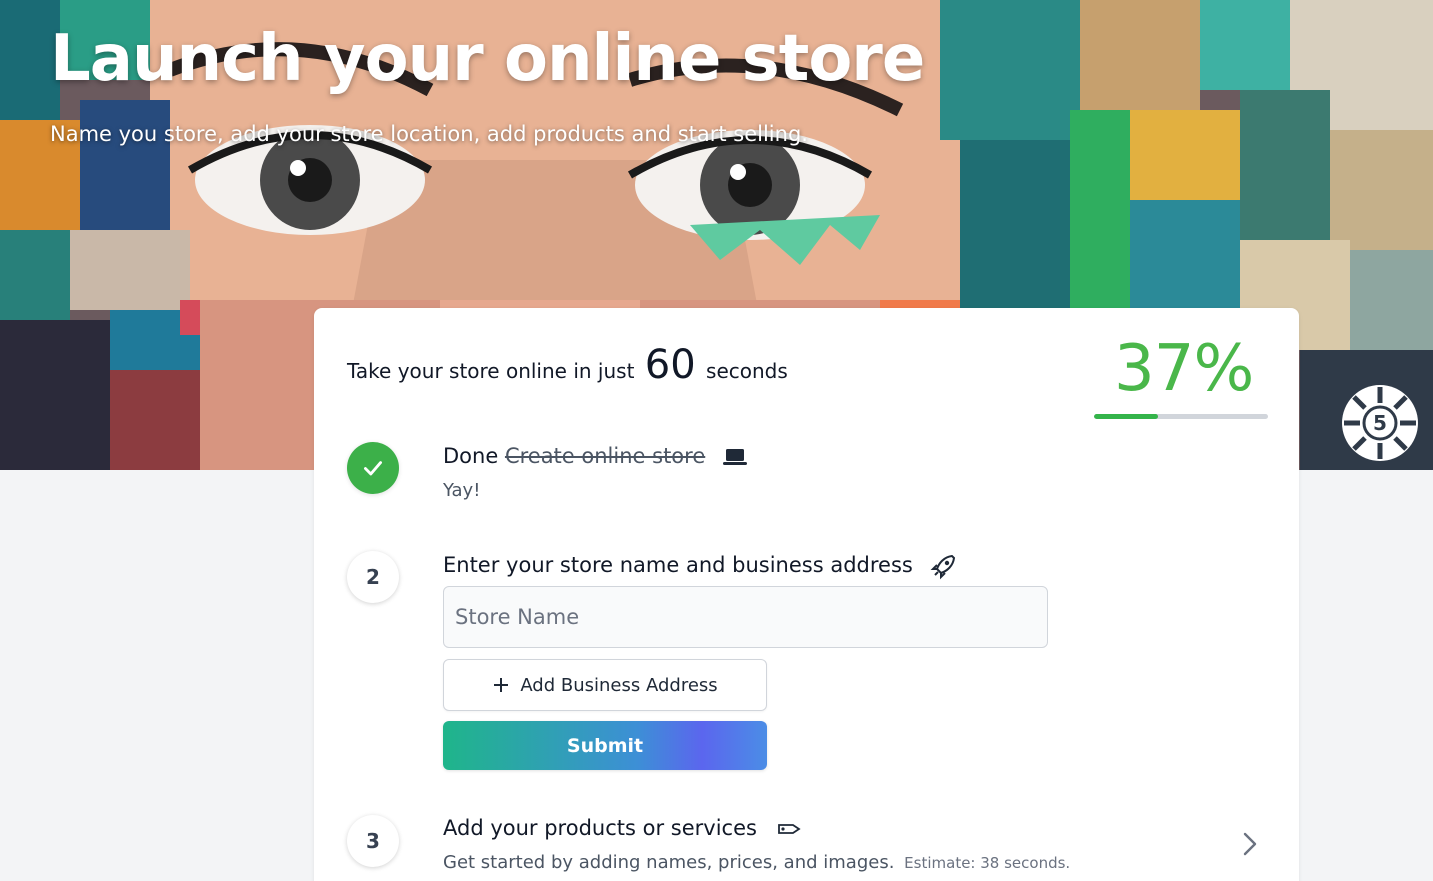 The width and height of the screenshot is (1433, 881). I want to click on step-1-title: Done Create online store, so click(595, 456).